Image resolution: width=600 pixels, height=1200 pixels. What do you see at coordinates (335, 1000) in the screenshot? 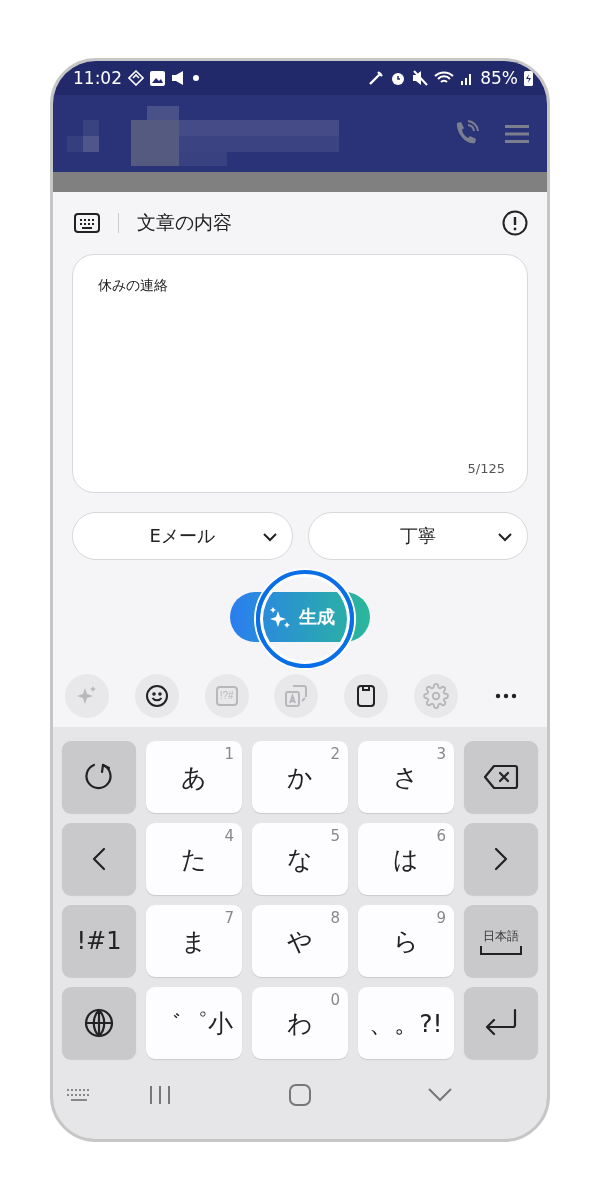
I see `key-number: 0` at bounding box center [335, 1000].